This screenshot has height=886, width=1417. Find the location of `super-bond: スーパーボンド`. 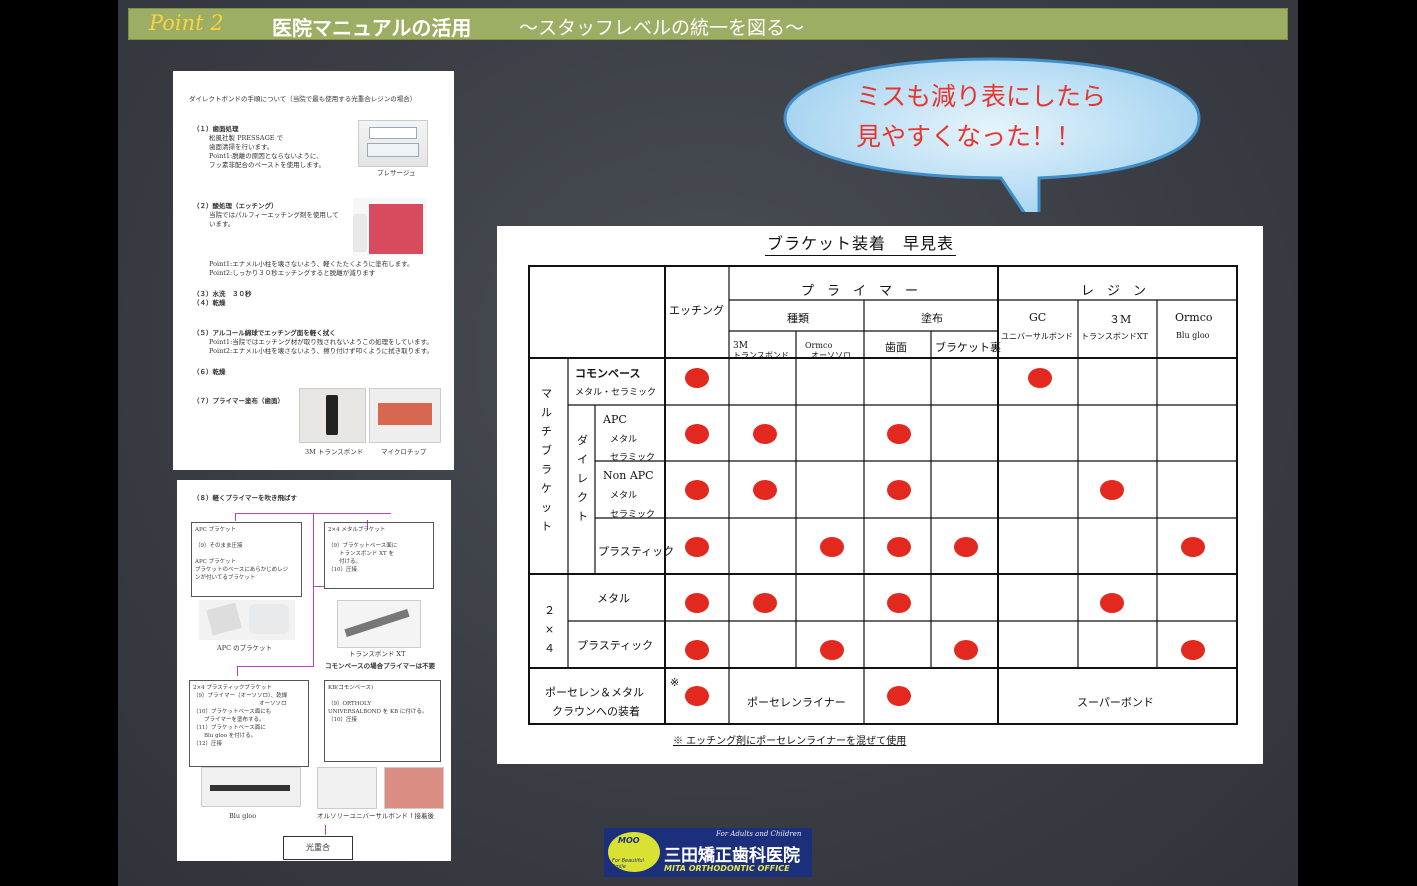

super-bond: スーパーボンド is located at coordinates (1115, 702).